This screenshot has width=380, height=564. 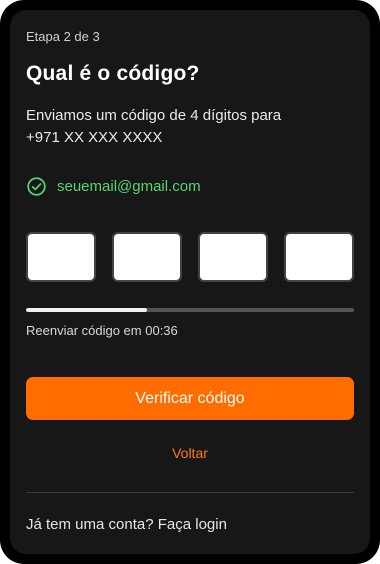 I want to click on login-prompt: Já tem uma conta? Faça login, so click(x=126, y=524).